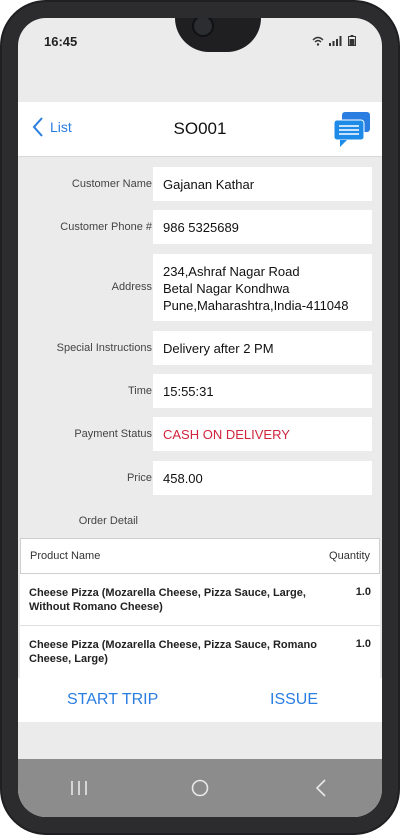  I want to click on field-customer-phone: Customer Phone # 986 5325689, so click(200, 227).